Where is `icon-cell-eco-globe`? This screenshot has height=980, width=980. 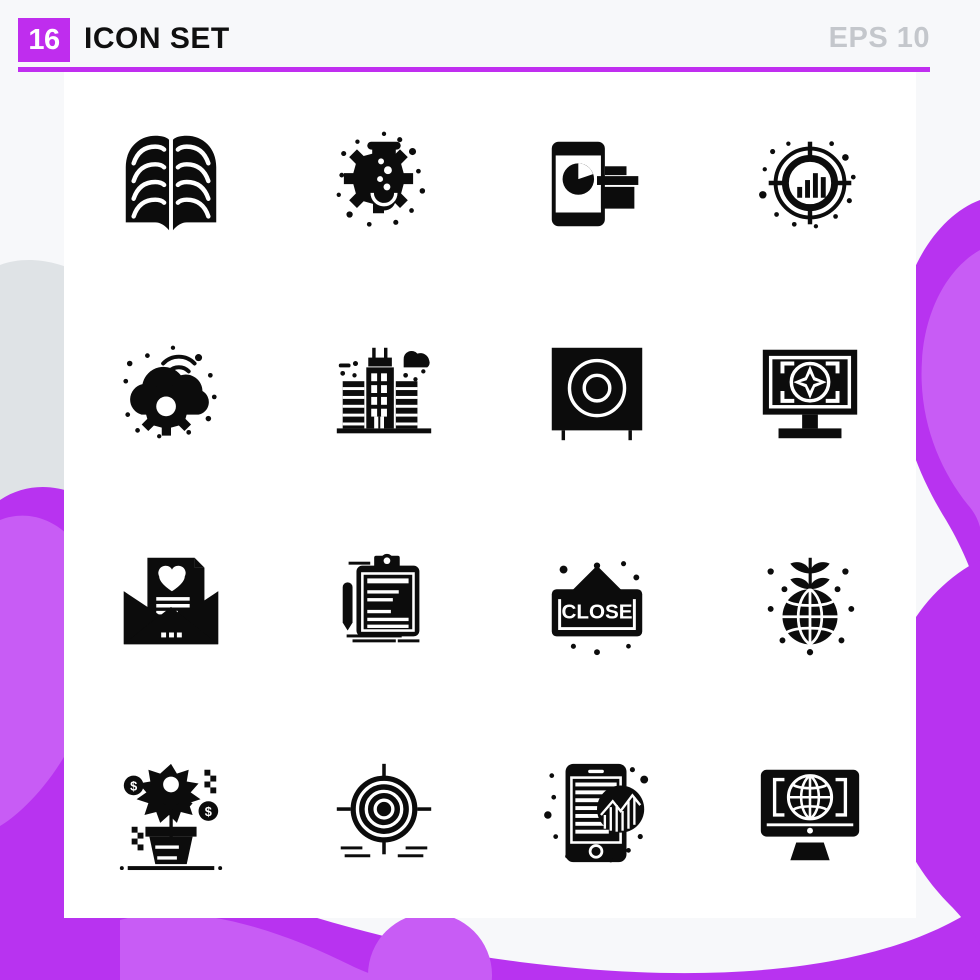 icon-cell-eco-globe is located at coordinates (809, 603).